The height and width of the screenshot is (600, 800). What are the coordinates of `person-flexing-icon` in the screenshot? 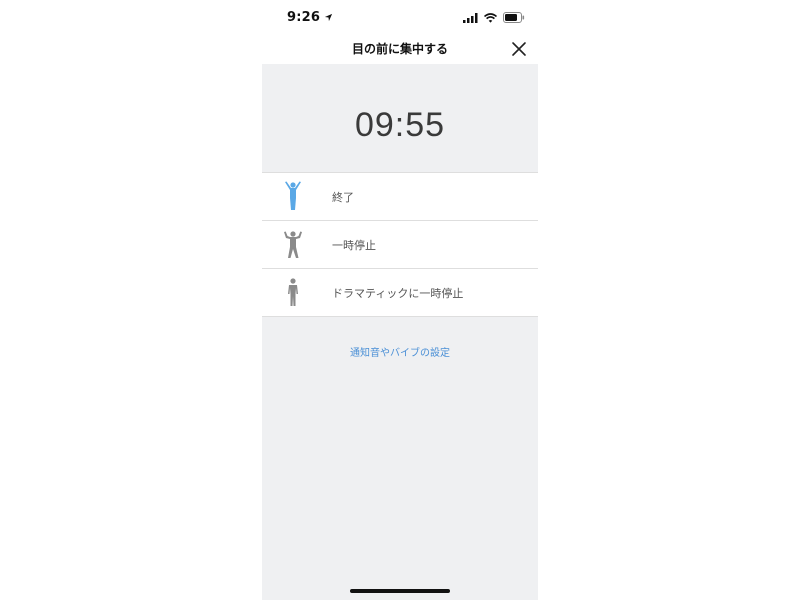 It's located at (293, 244).